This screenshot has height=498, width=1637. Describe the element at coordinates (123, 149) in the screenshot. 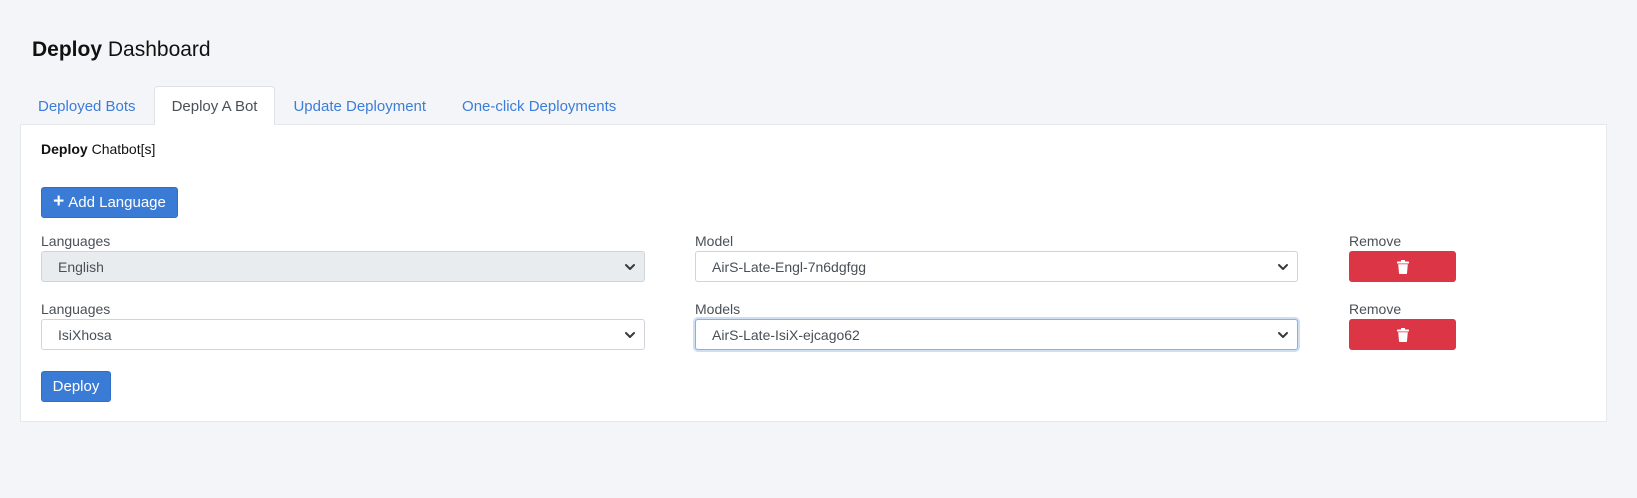

I see `card-title-rest: Chatbot[s]` at that location.